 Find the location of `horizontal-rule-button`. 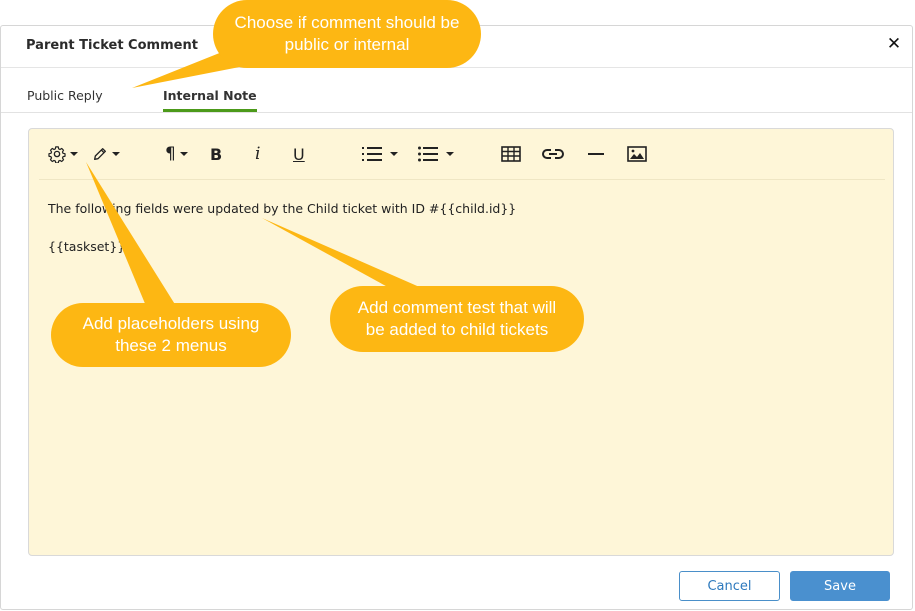

horizontal-rule-button is located at coordinates (596, 154).